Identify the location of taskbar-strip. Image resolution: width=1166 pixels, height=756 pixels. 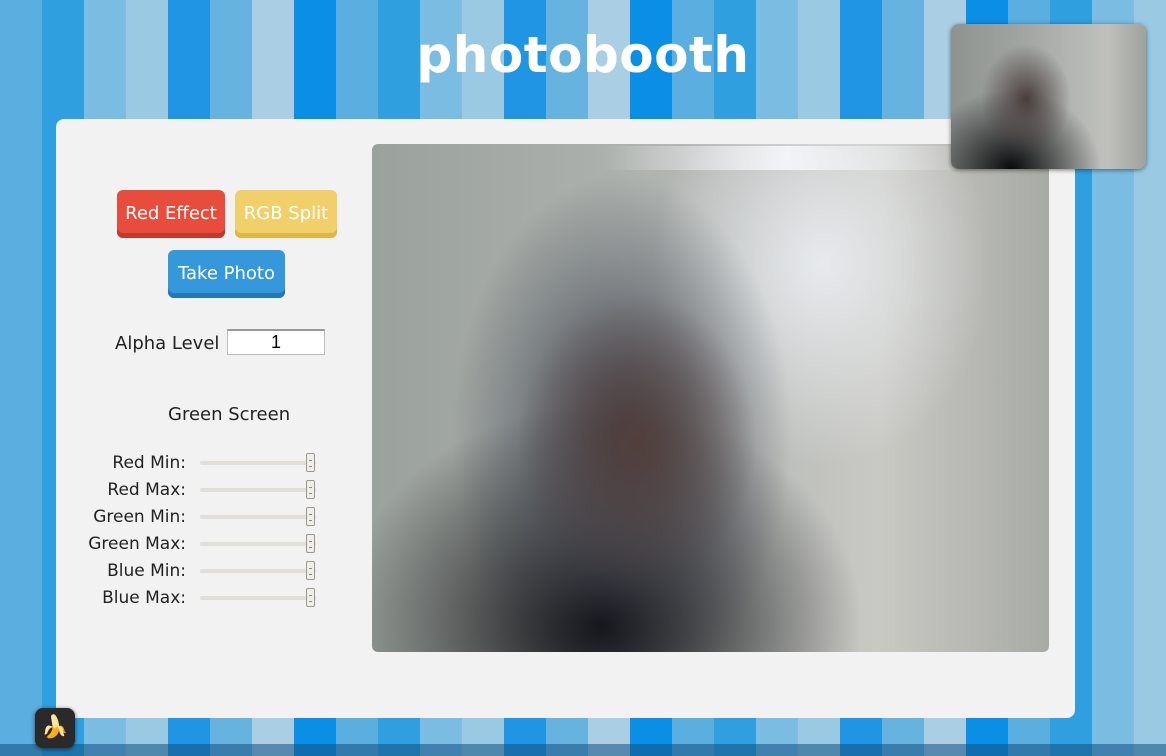
(583, 750).